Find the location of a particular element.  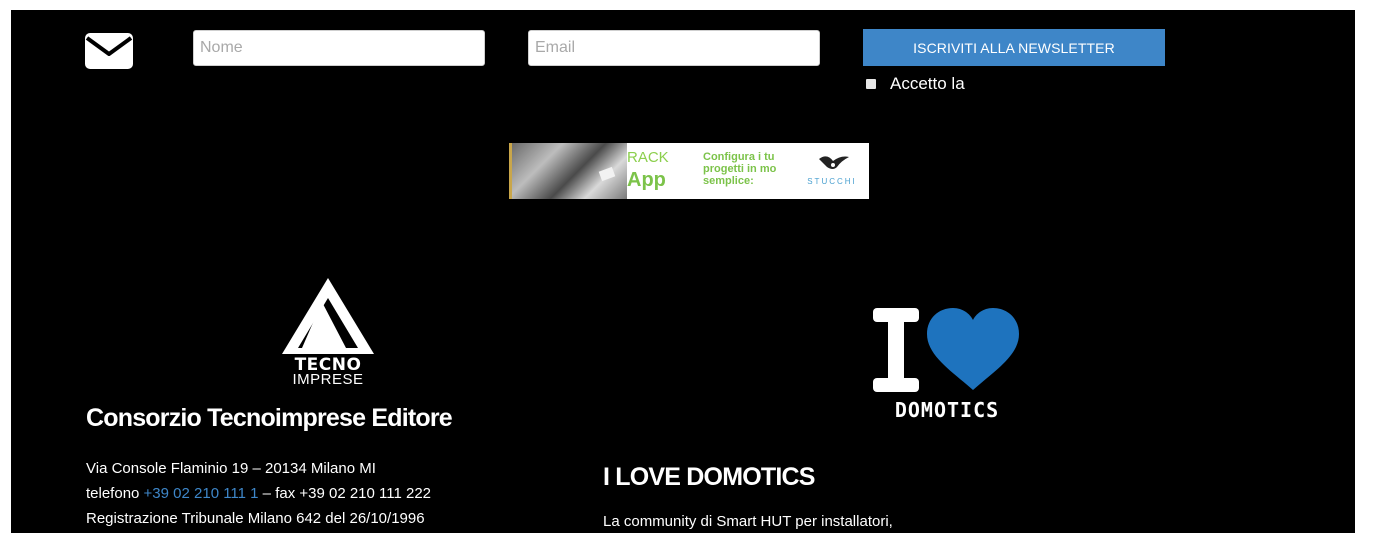

fax-text: – fax +39 02 210 111 222 is located at coordinates (345, 493).